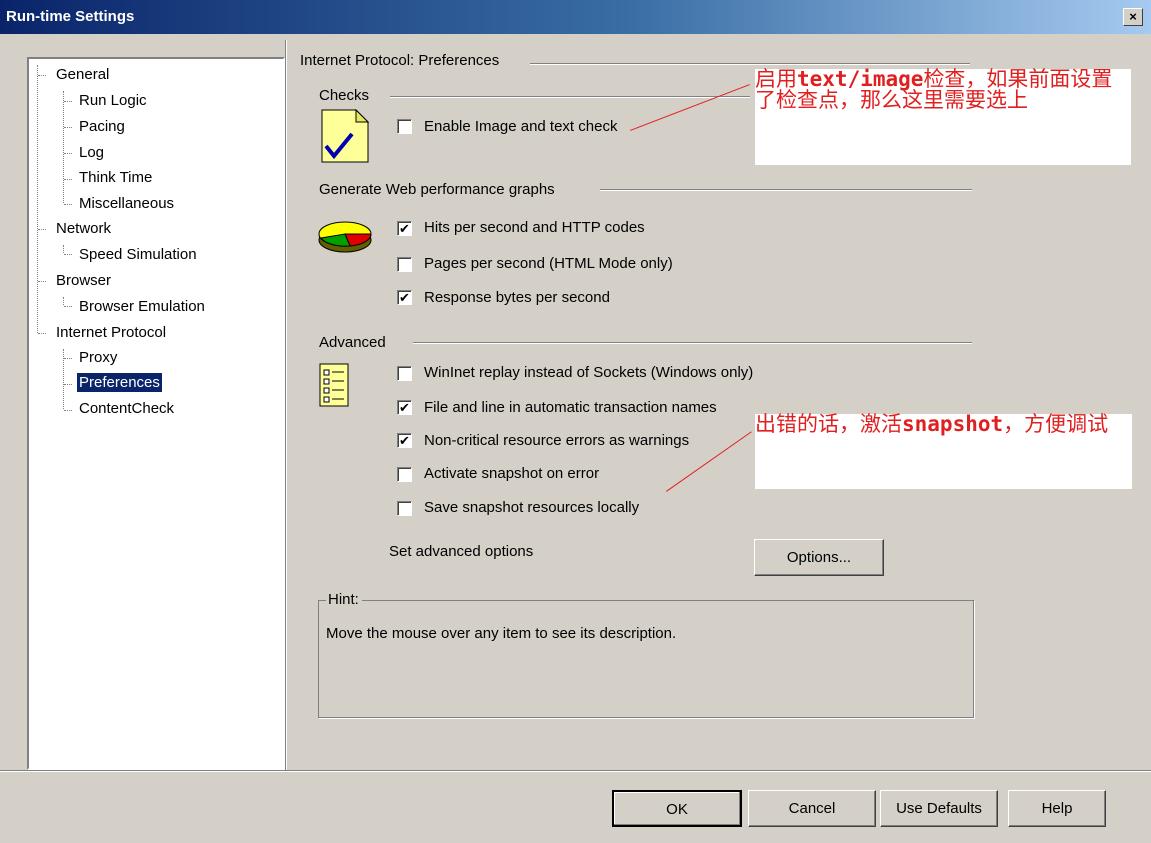  What do you see at coordinates (126, 408) in the screenshot?
I see `tree-item-contentcheck: ContentCheck` at bounding box center [126, 408].